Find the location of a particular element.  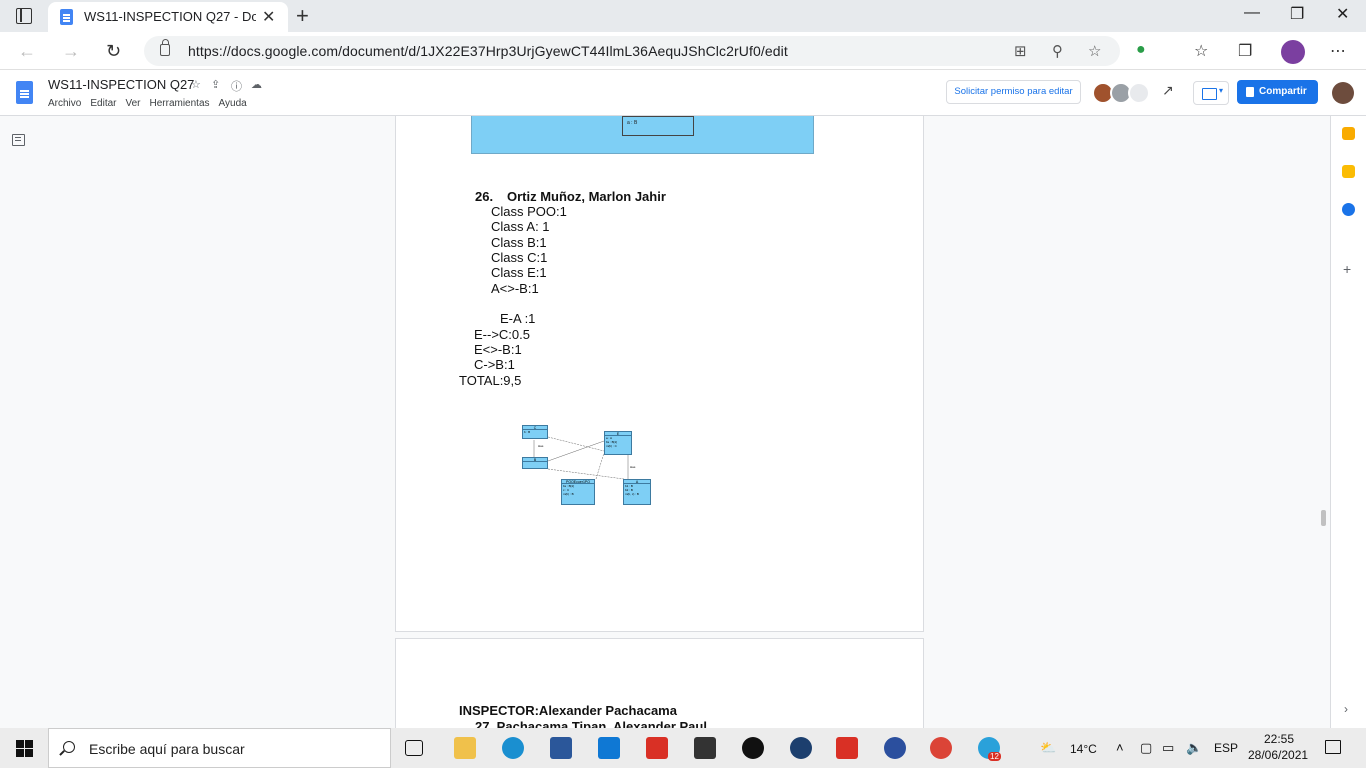

store-icon is located at coordinates (705, 748).